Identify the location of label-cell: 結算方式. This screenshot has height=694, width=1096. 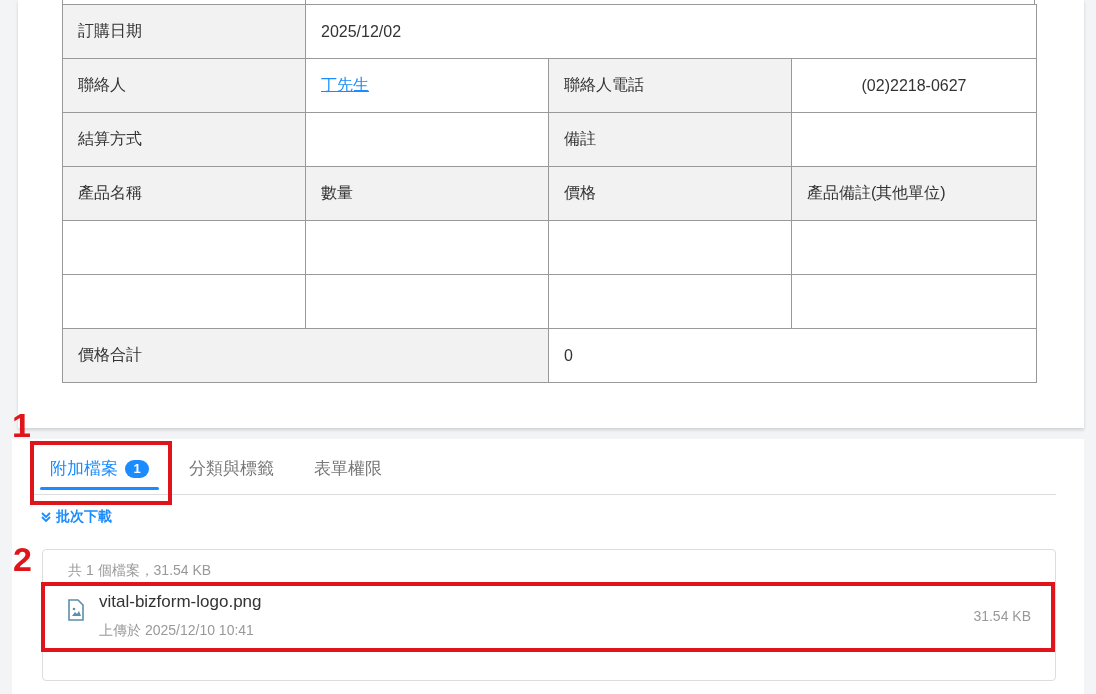
(184, 139).